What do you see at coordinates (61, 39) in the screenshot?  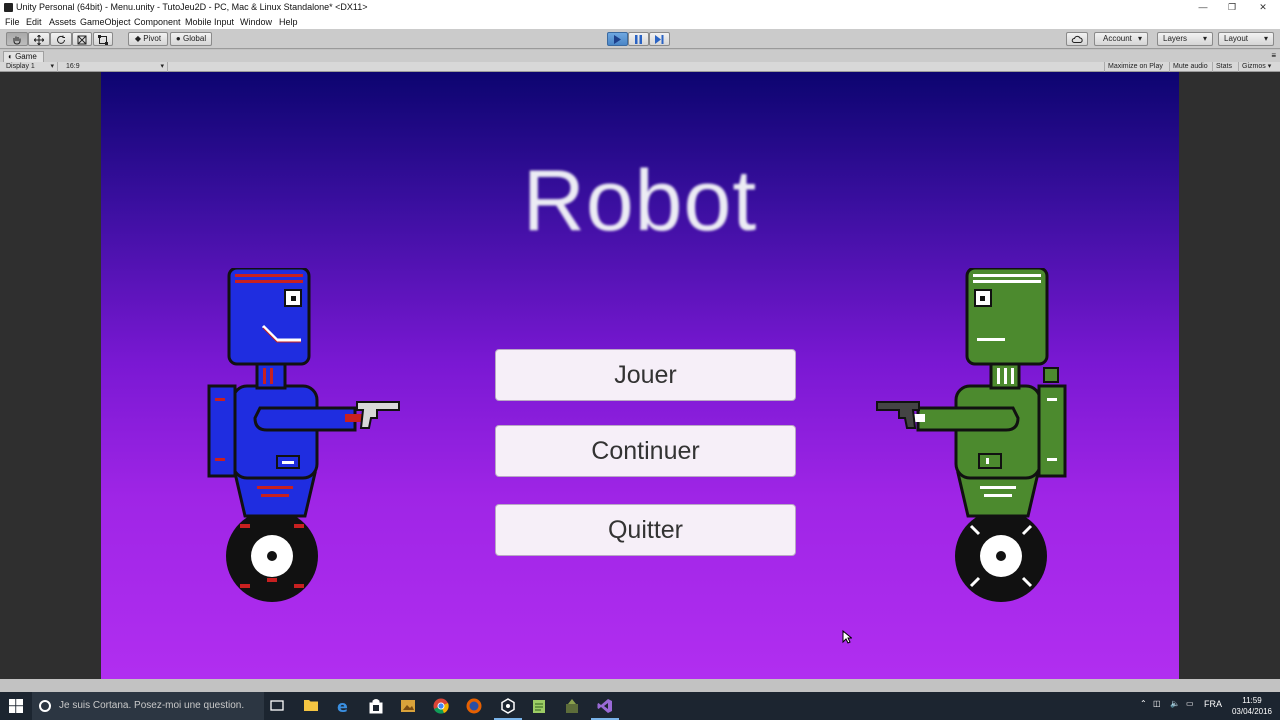 I see `rotate-tool-icon` at bounding box center [61, 39].